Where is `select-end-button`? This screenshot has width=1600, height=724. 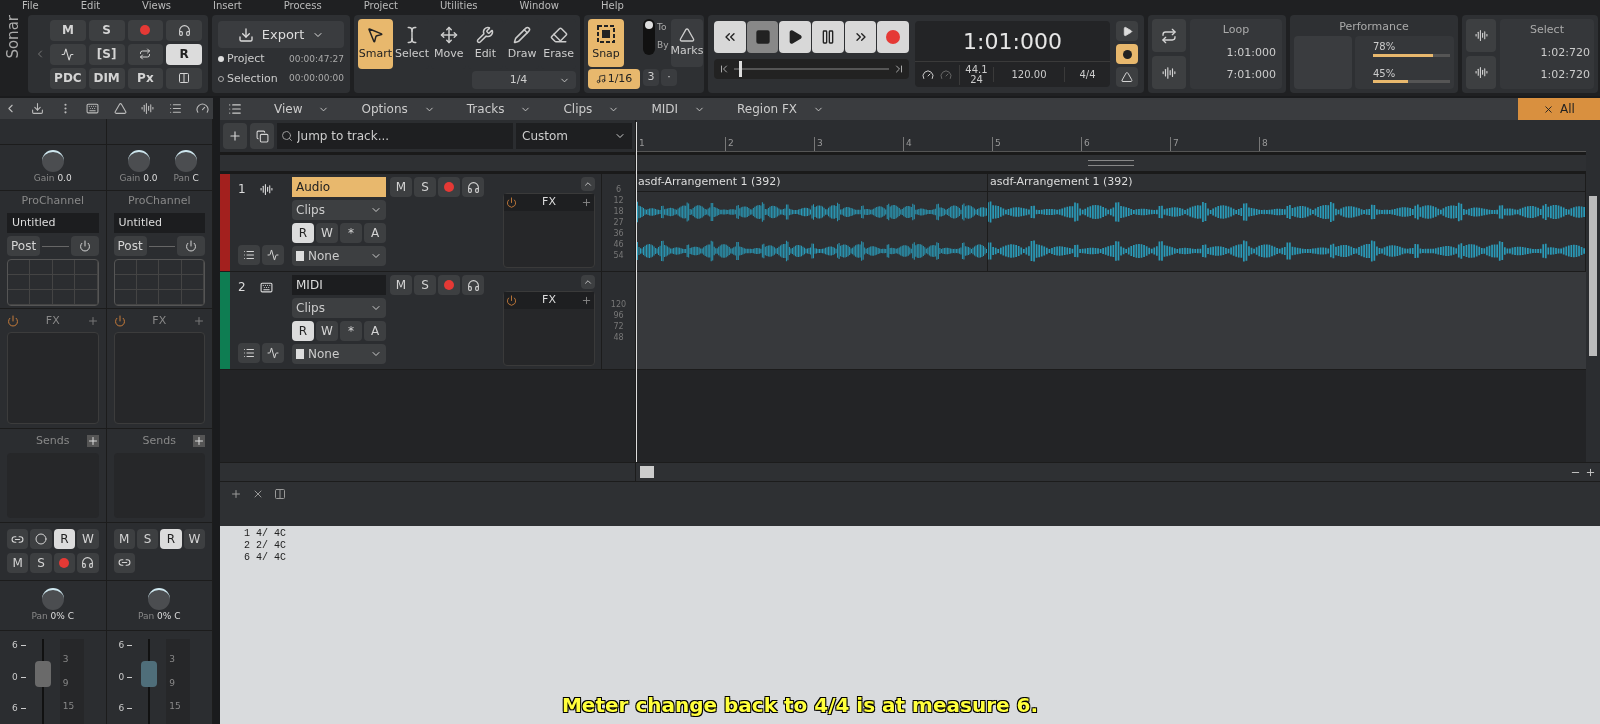
select-end-button is located at coordinates (1481, 72).